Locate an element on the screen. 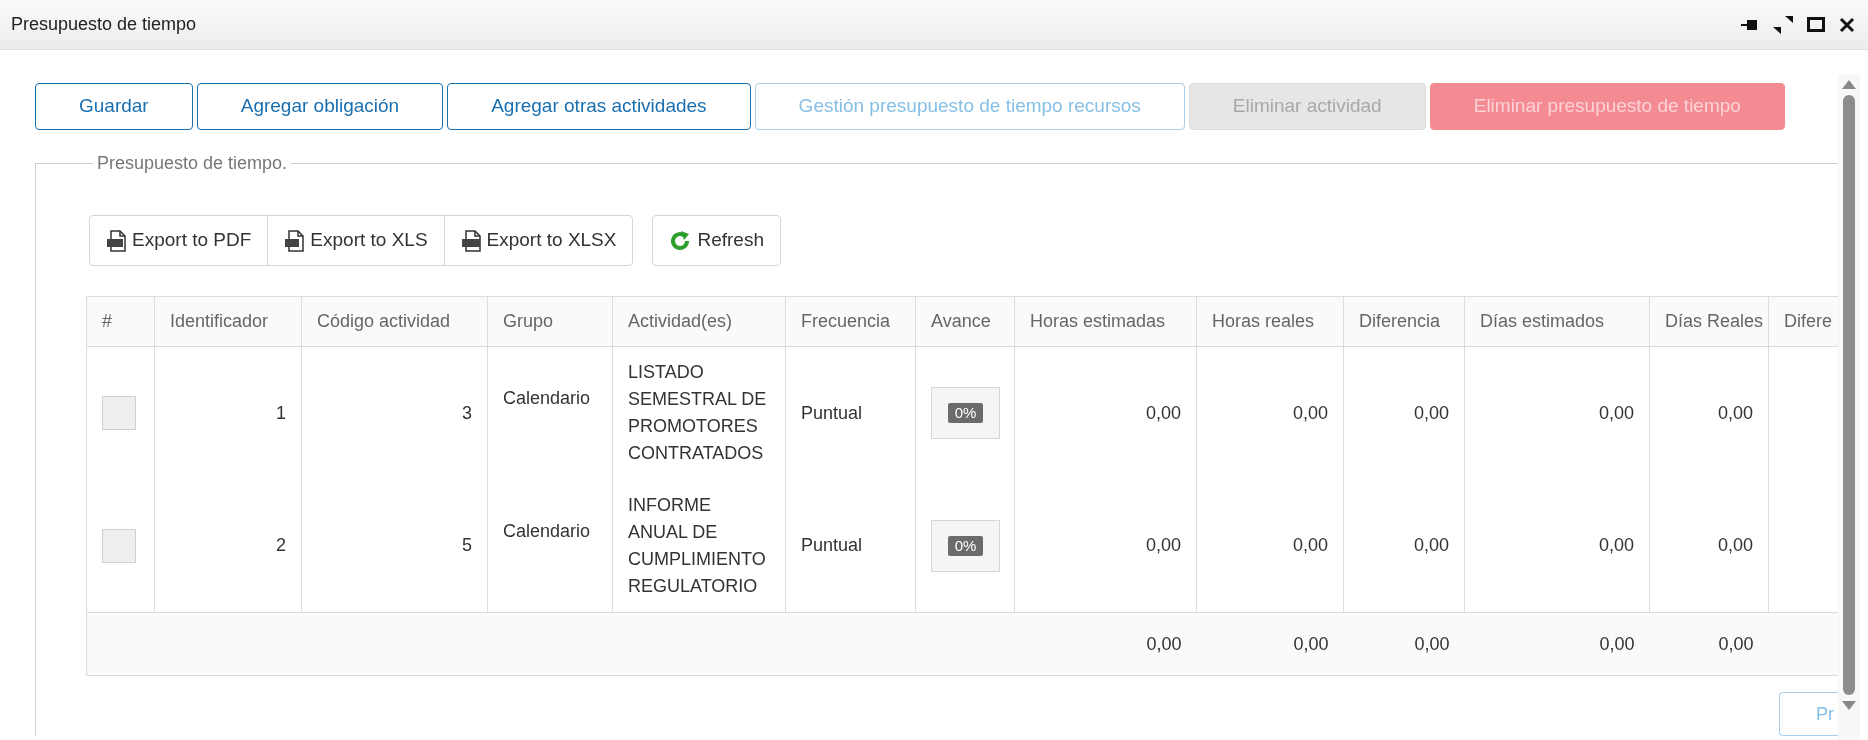 The width and height of the screenshot is (1868, 740). maximize-icon is located at coordinates (1816, 24).